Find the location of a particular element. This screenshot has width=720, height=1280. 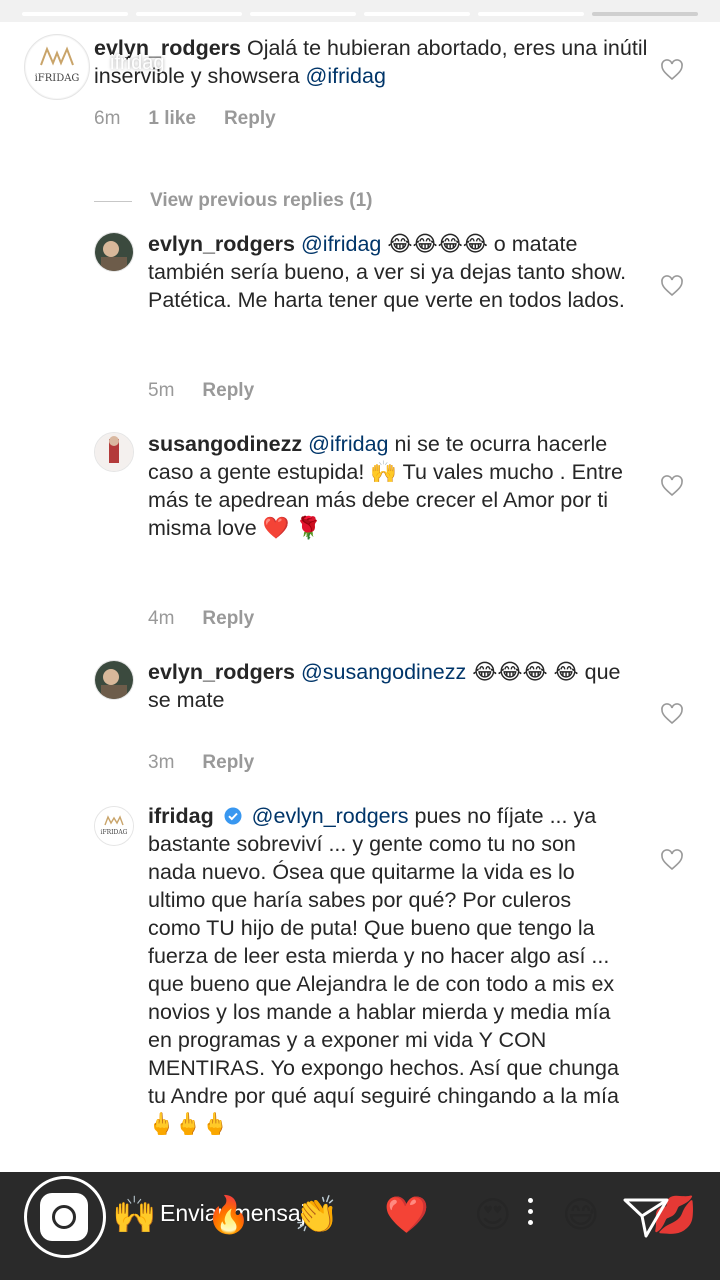

reaction-raised-hands: 🙌 is located at coordinates (134, 1215).